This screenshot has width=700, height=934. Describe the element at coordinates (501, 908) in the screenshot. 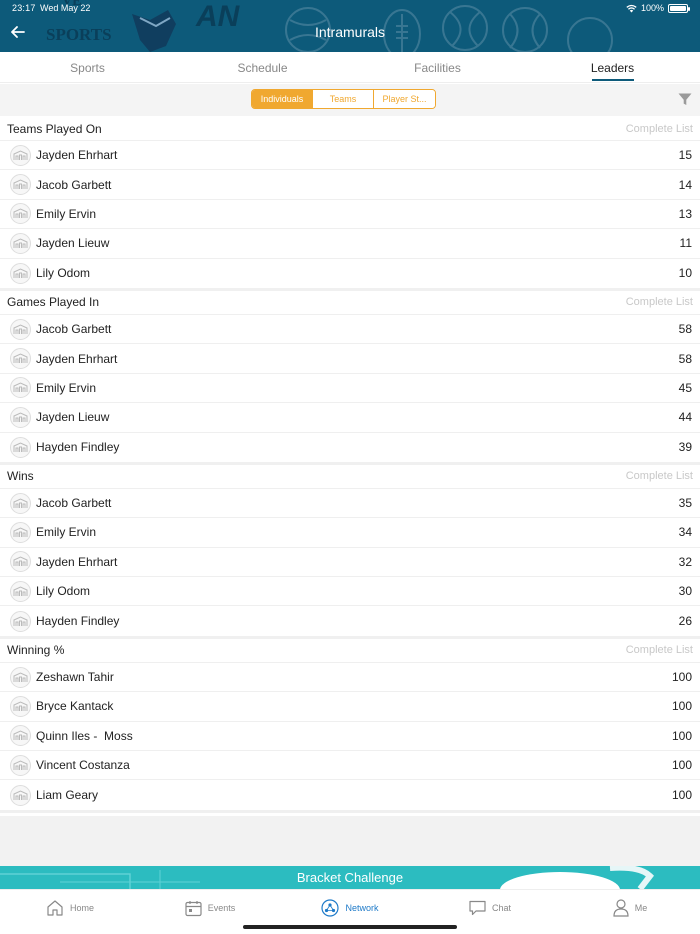

I see `nav-label: Chat` at that location.